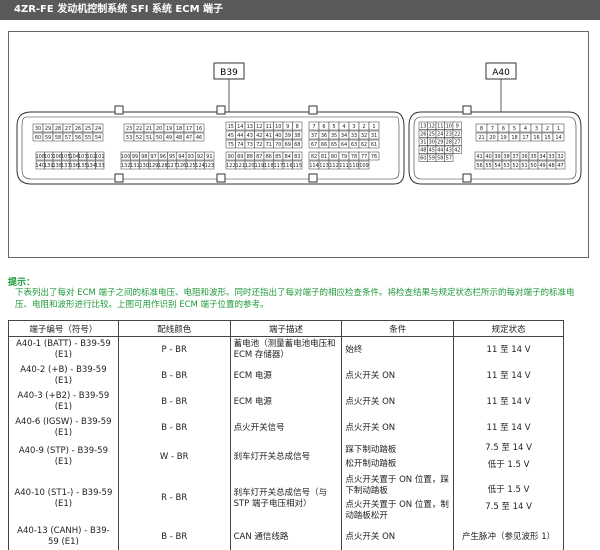  I want to click on pin-number: 44, so click(440, 151).